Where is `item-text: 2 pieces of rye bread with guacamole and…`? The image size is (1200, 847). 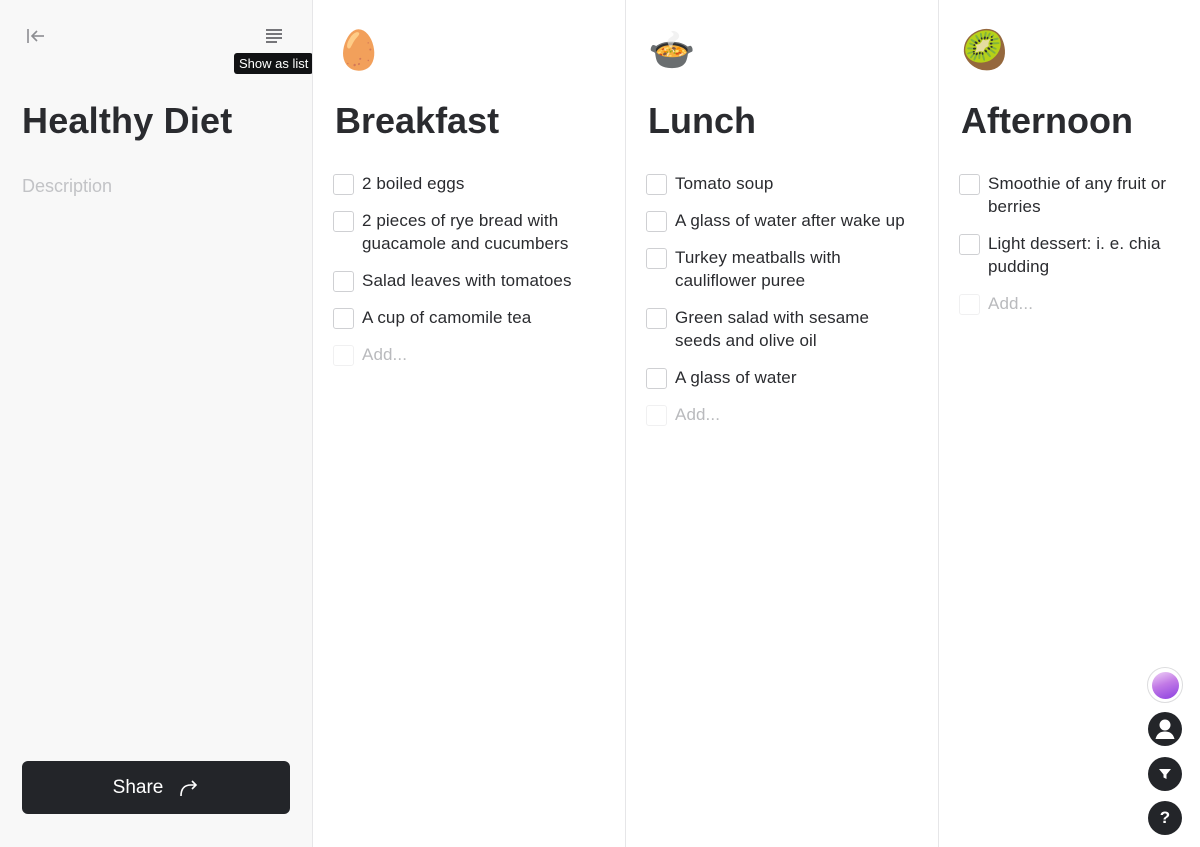
item-text: 2 pieces of rye bread with guacamole and… is located at coordinates (483, 232).